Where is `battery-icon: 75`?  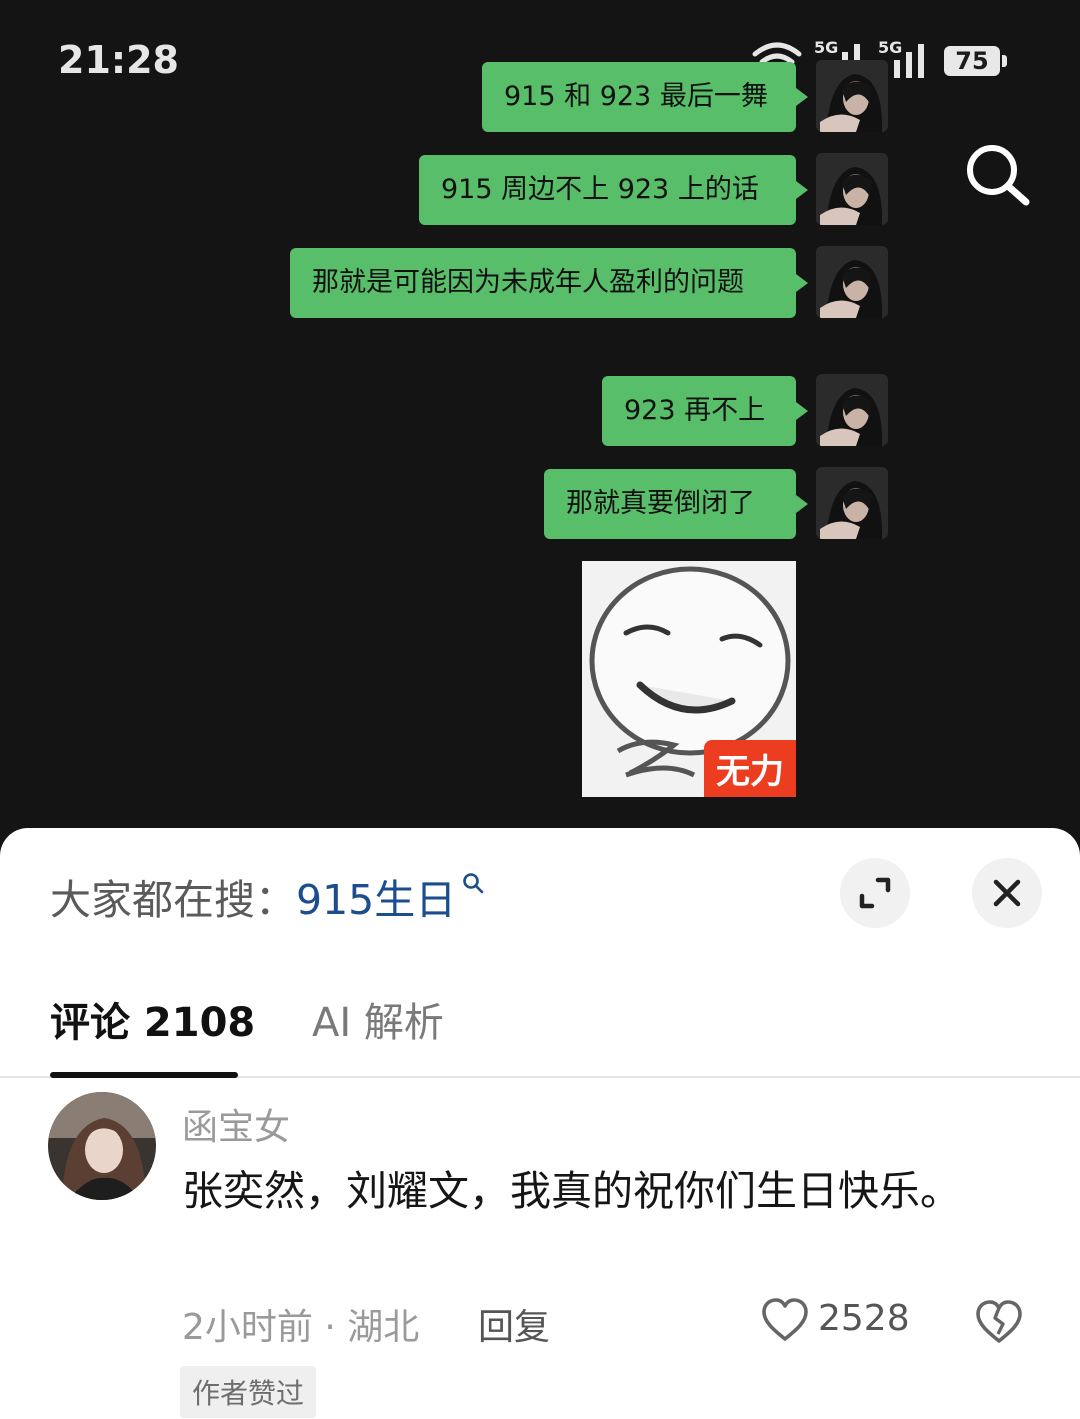 battery-icon: 75 is located at coordinates (972, 61).